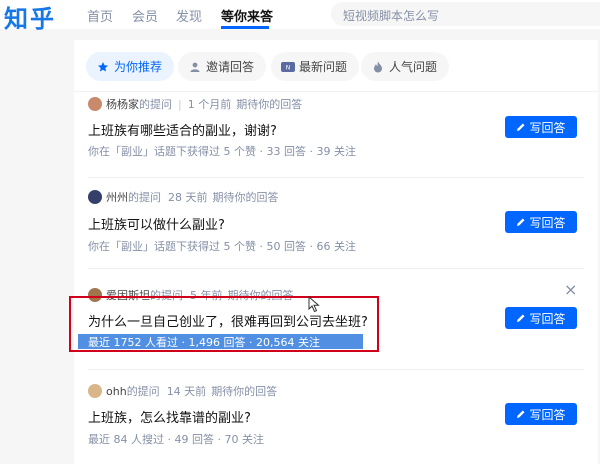 The width and height of the screenshot is (600, 464). I want to click on tab-popular: 人气问题, so click(405, 66).